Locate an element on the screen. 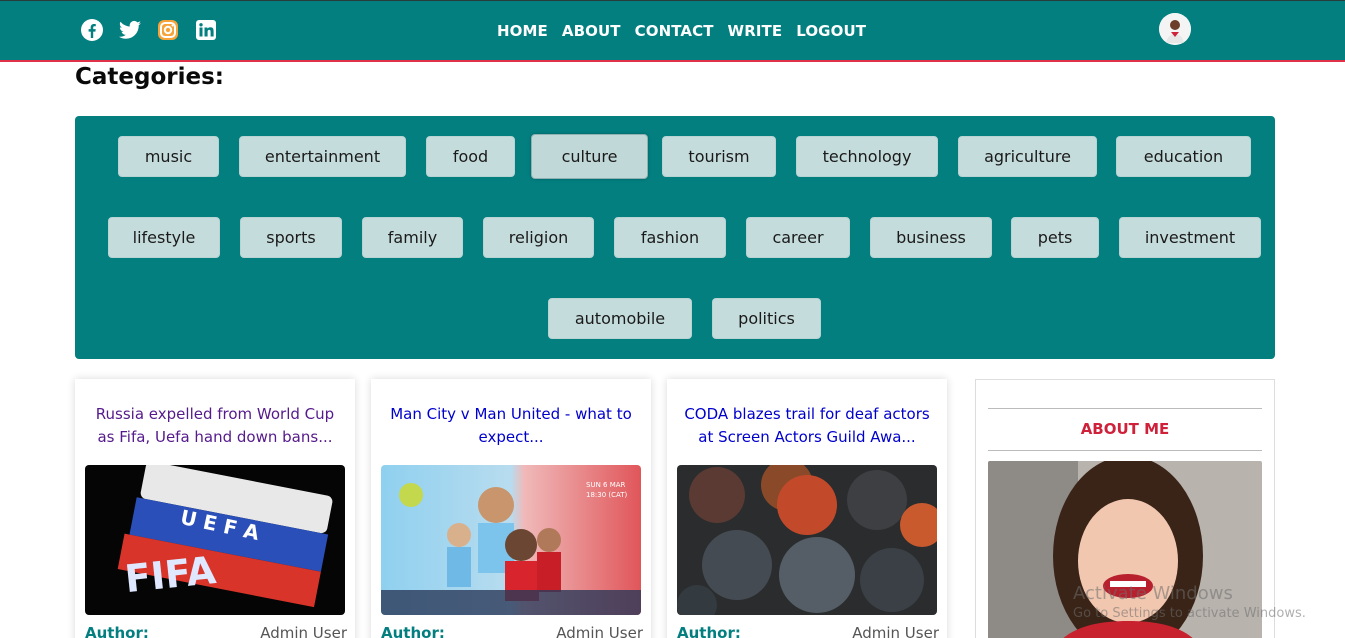 This screenshot has height=638, width=1345. top-navbar: HOME ABOUT CONTACT WRITE LOGOUT is located at coordinates (672, 31).